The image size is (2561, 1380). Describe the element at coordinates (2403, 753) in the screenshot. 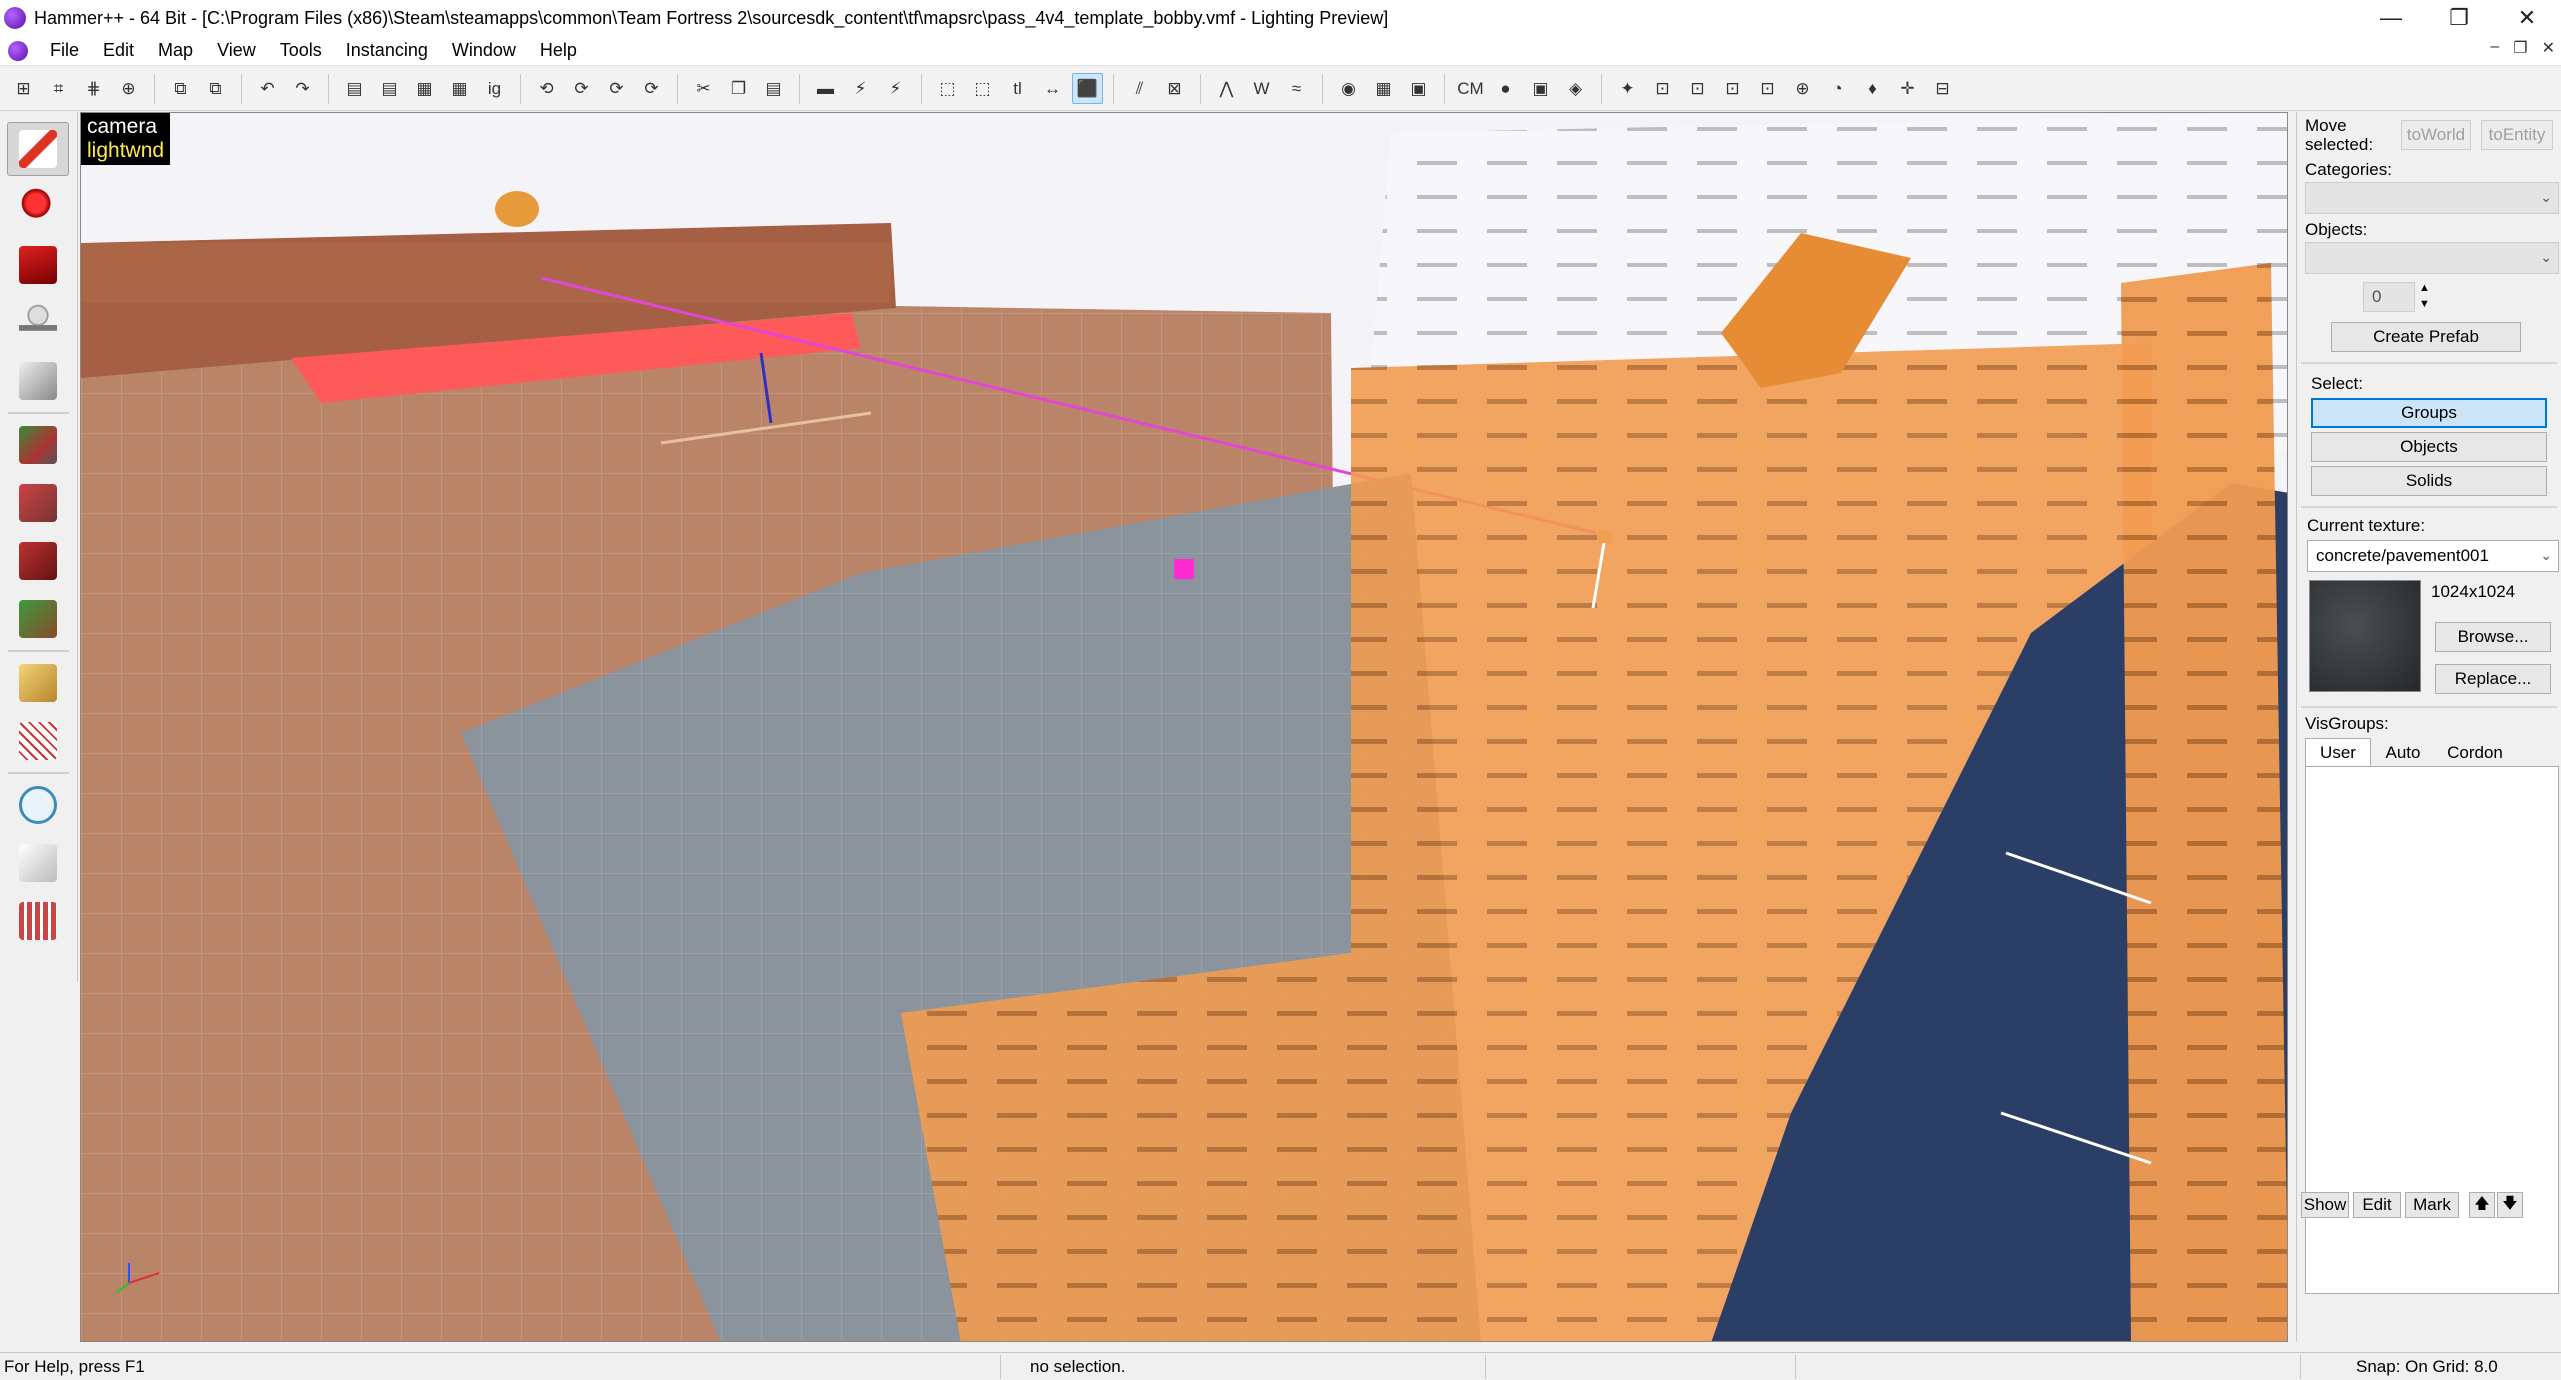

I see `tab-auto: Auto` at that location.